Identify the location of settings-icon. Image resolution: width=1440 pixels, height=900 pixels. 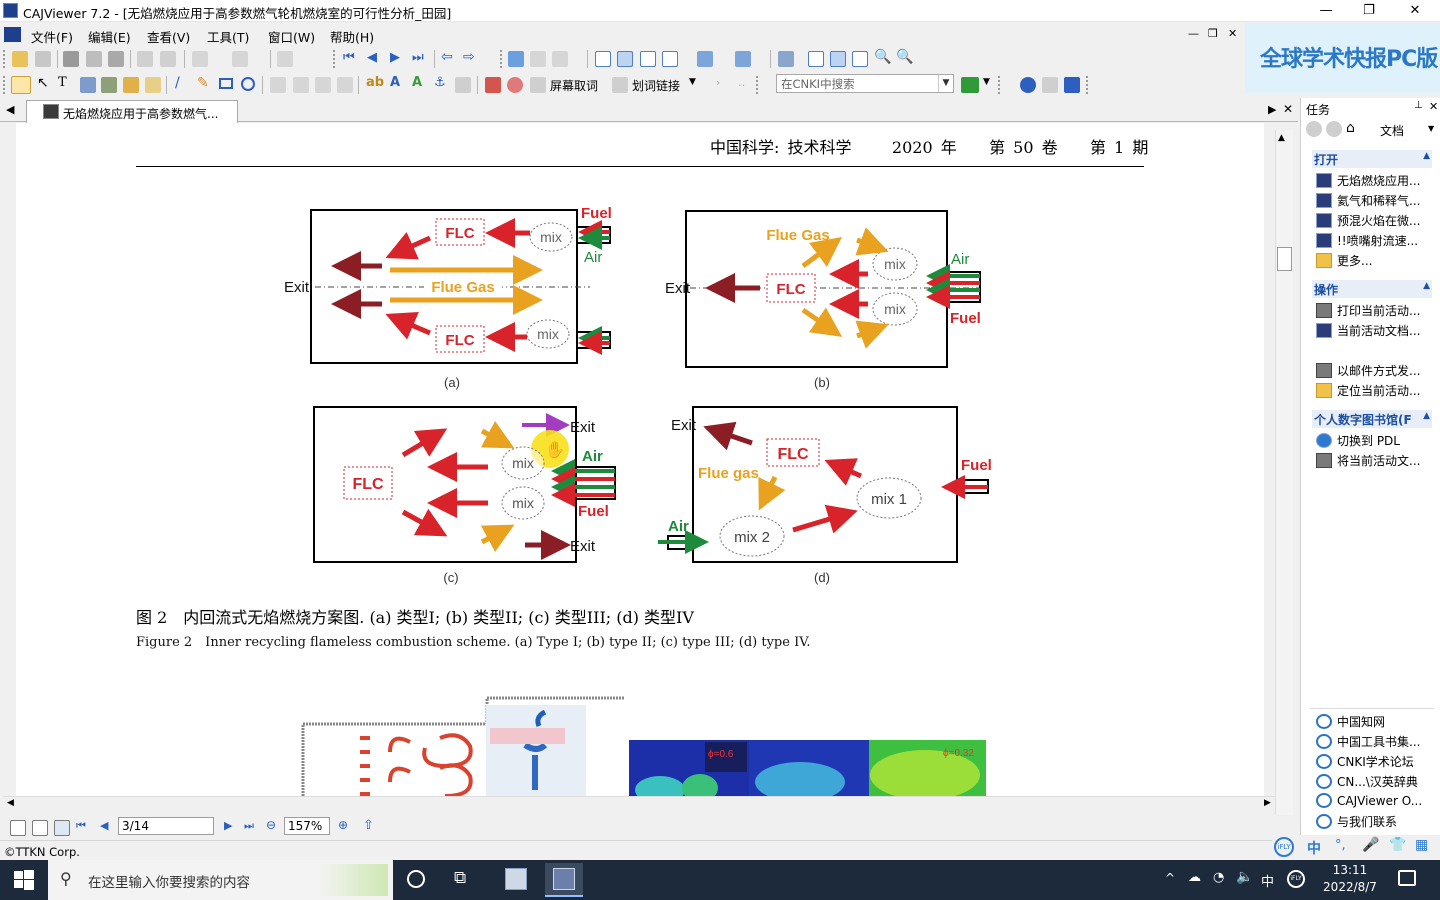
(323, 85).